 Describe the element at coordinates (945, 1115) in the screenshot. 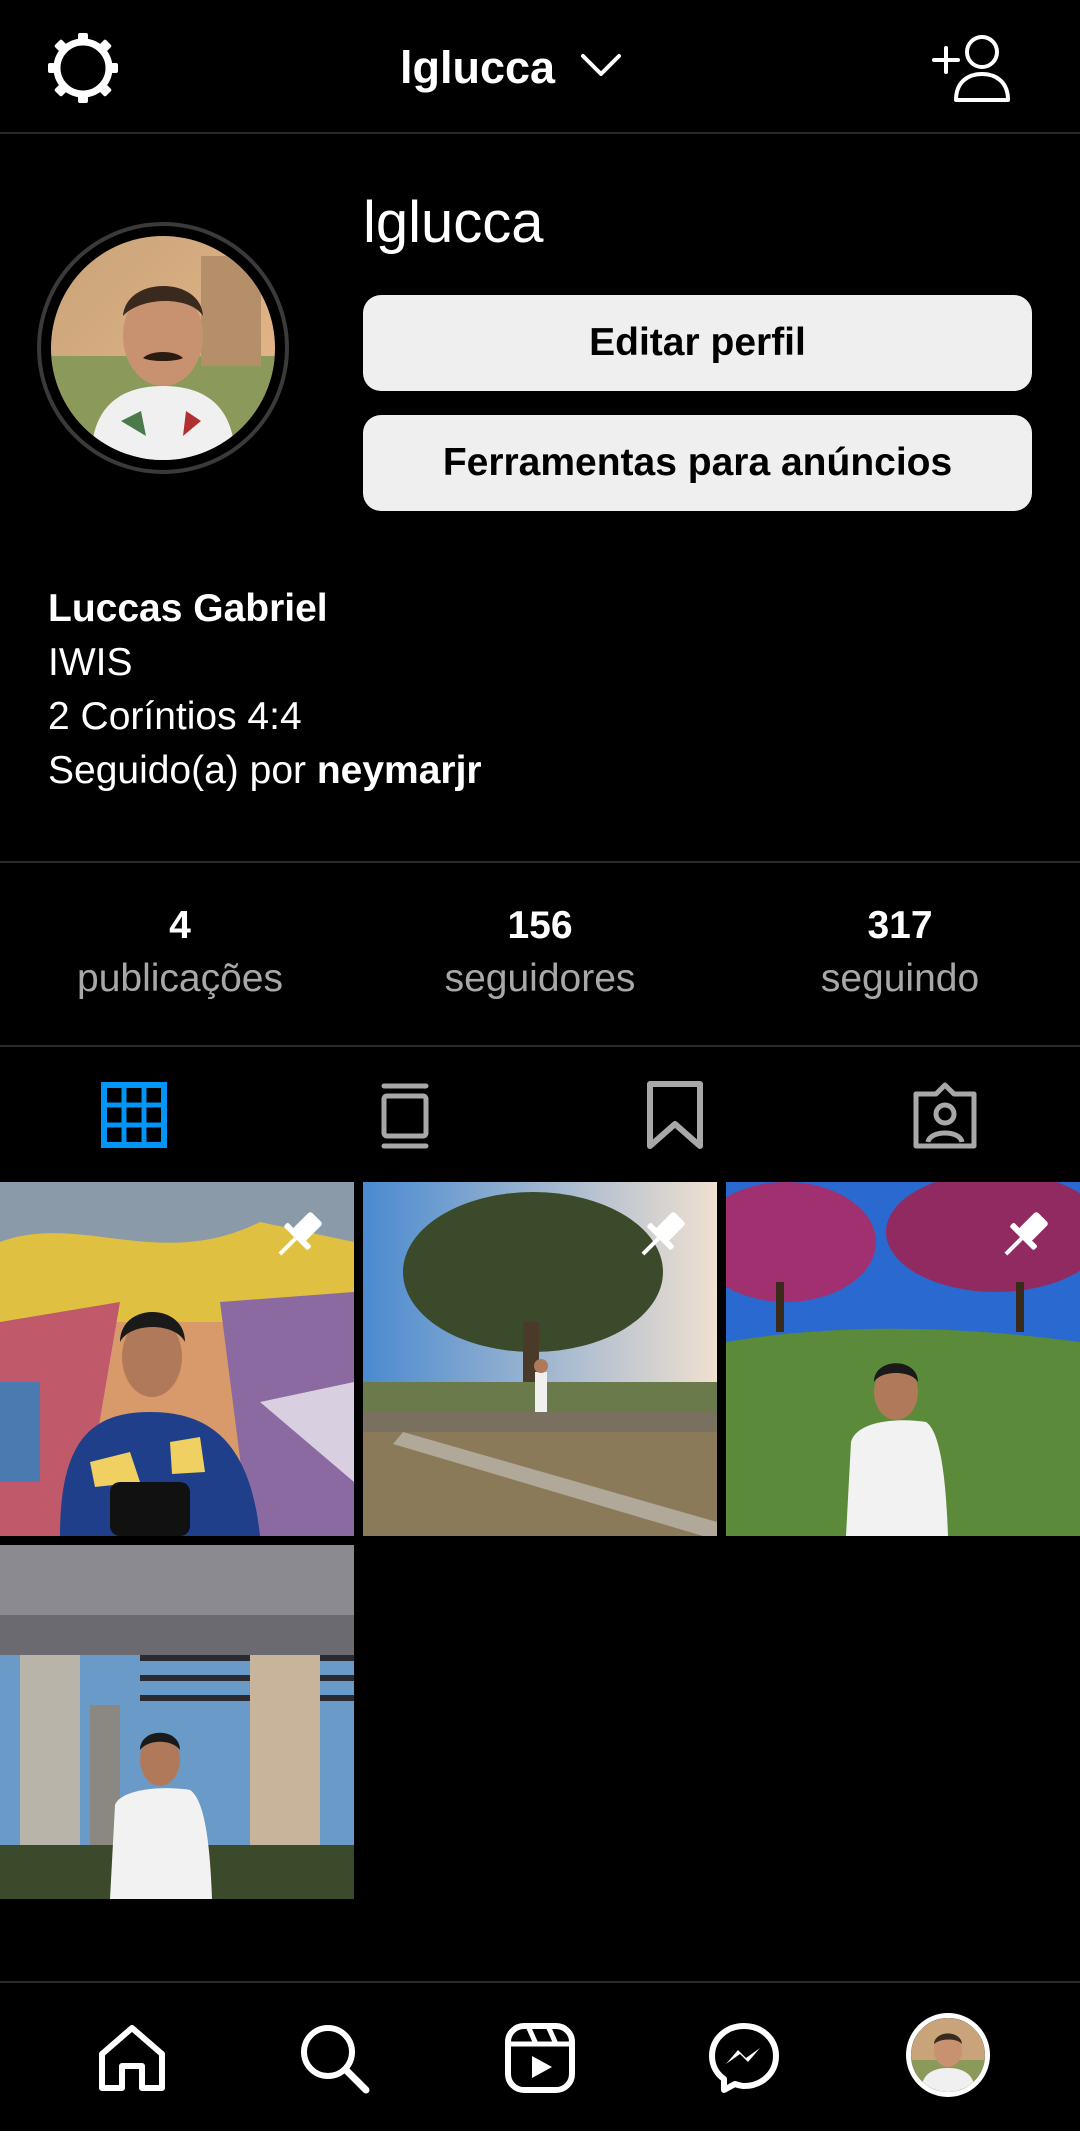

I see `tagged-icon` at that location.